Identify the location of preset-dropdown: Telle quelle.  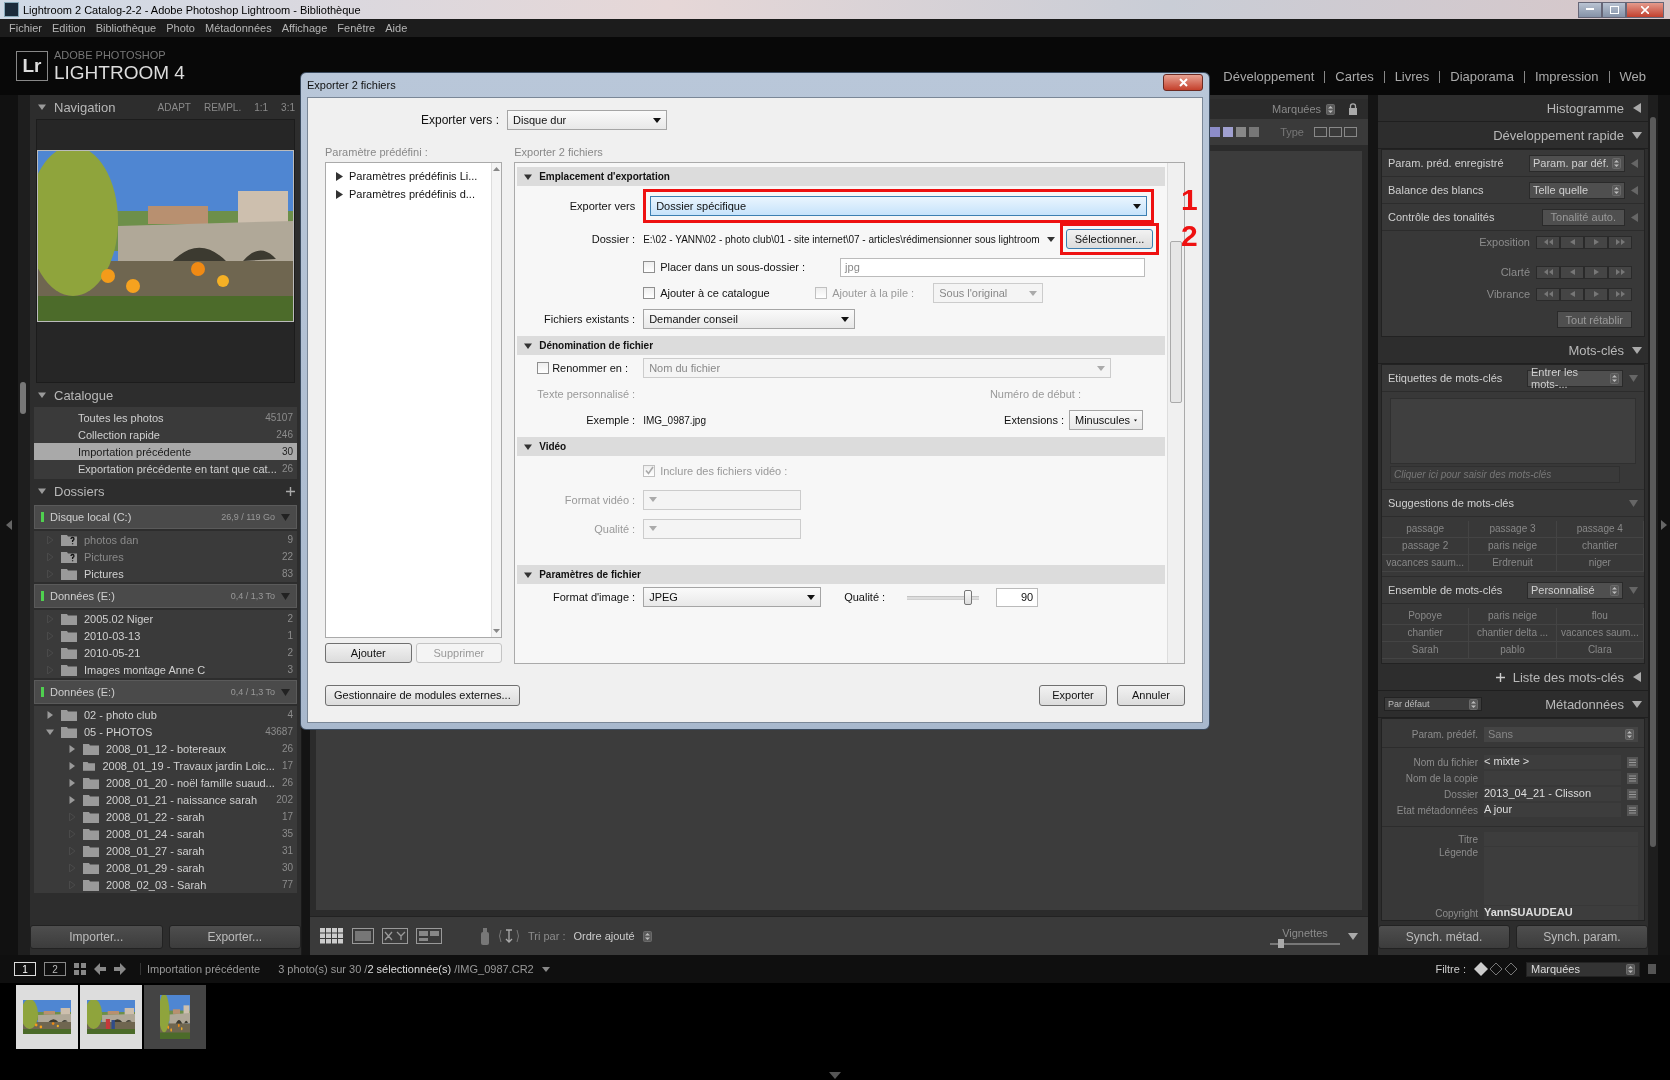
(1577, 190).